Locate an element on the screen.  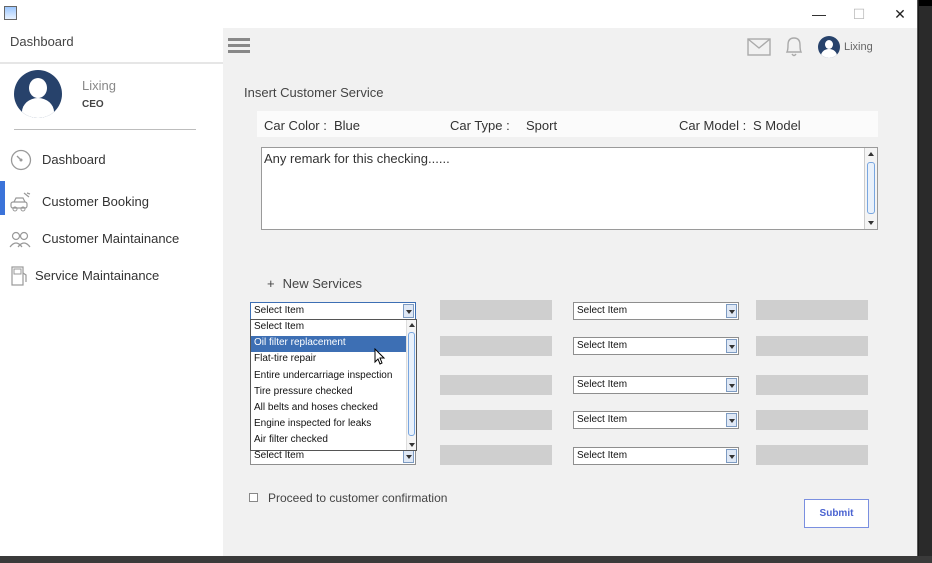
sidebar-item-label: Customer Booking is located at coordinates (95, 201).